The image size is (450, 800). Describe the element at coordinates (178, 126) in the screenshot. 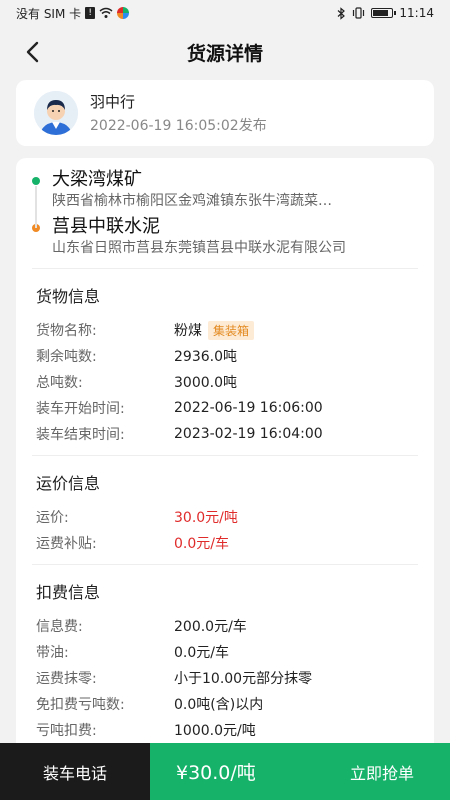

I see `publish-time: 2022-06-19 16:05:02发布` at that location.